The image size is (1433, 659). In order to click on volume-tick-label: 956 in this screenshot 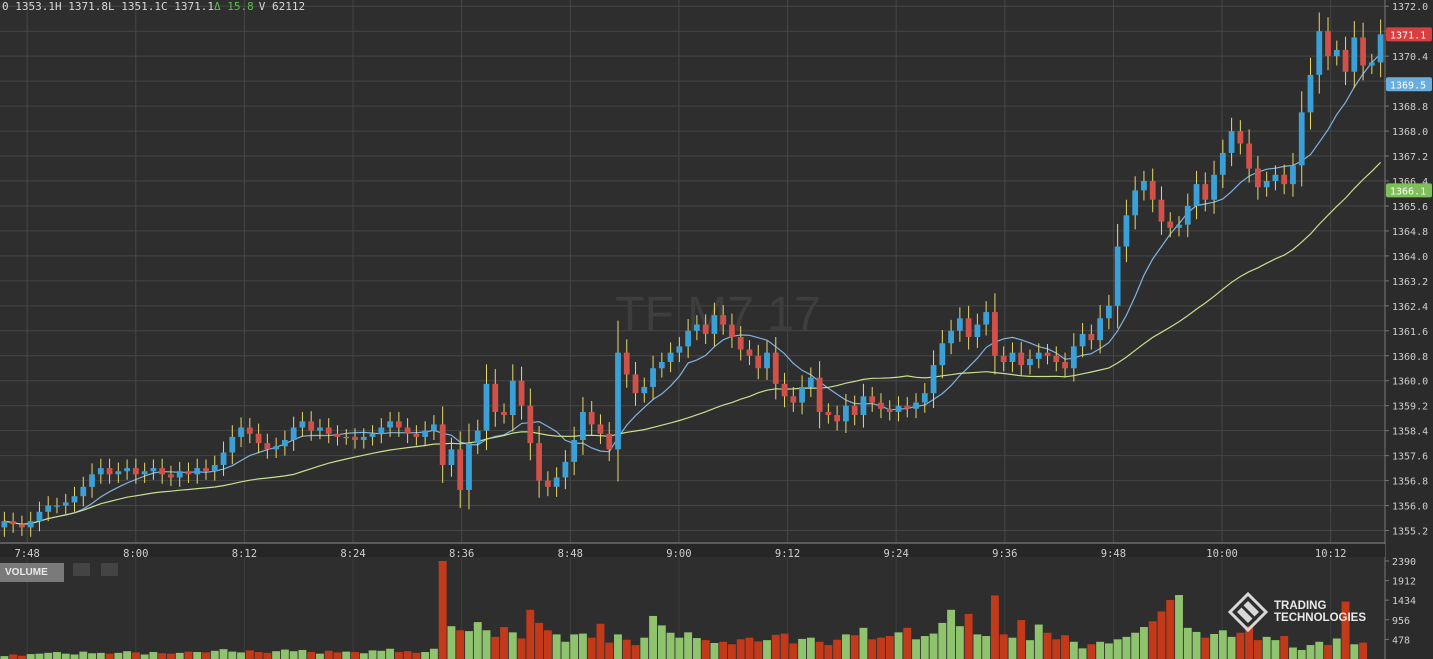, I will do `click(1401, 621)`.